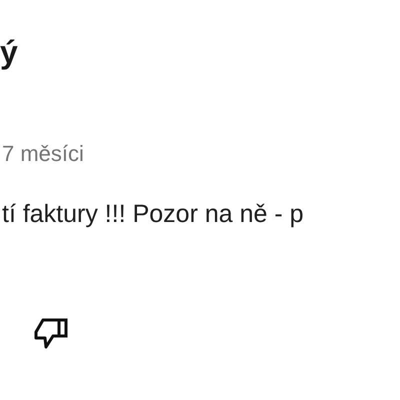 The image size is (400, 400). What do you see at coordinates (9, 52) in the screenshot?
I see `reviewer-name: ý` at bounding box center [9, 52].